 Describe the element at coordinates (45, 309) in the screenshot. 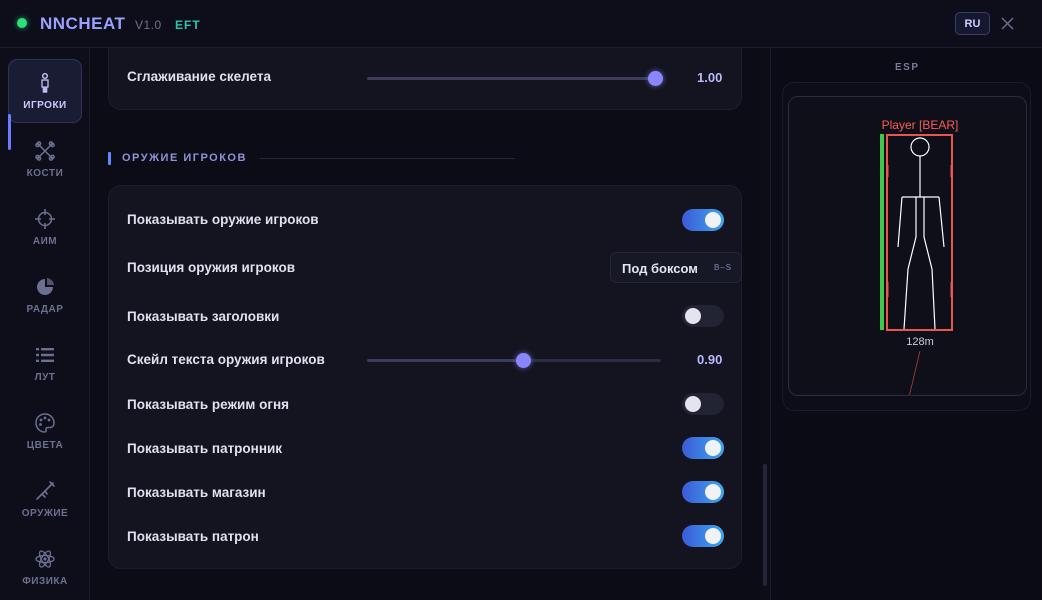

I see `sidebar-item-label: РАДАР` at that location.